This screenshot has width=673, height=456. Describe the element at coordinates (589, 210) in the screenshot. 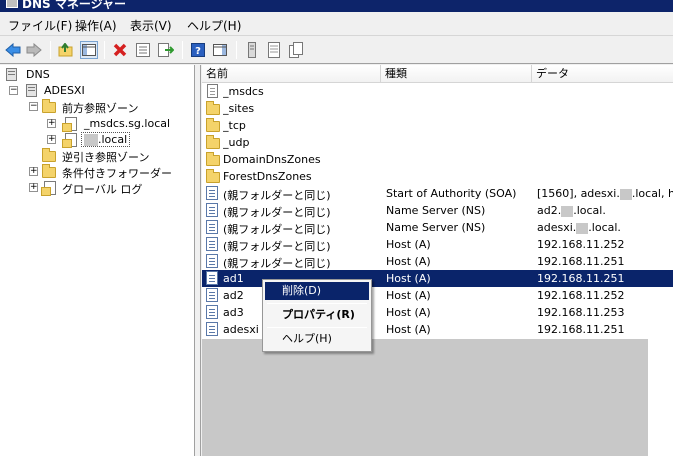

I see `cell-data-part: .local.` at that location.